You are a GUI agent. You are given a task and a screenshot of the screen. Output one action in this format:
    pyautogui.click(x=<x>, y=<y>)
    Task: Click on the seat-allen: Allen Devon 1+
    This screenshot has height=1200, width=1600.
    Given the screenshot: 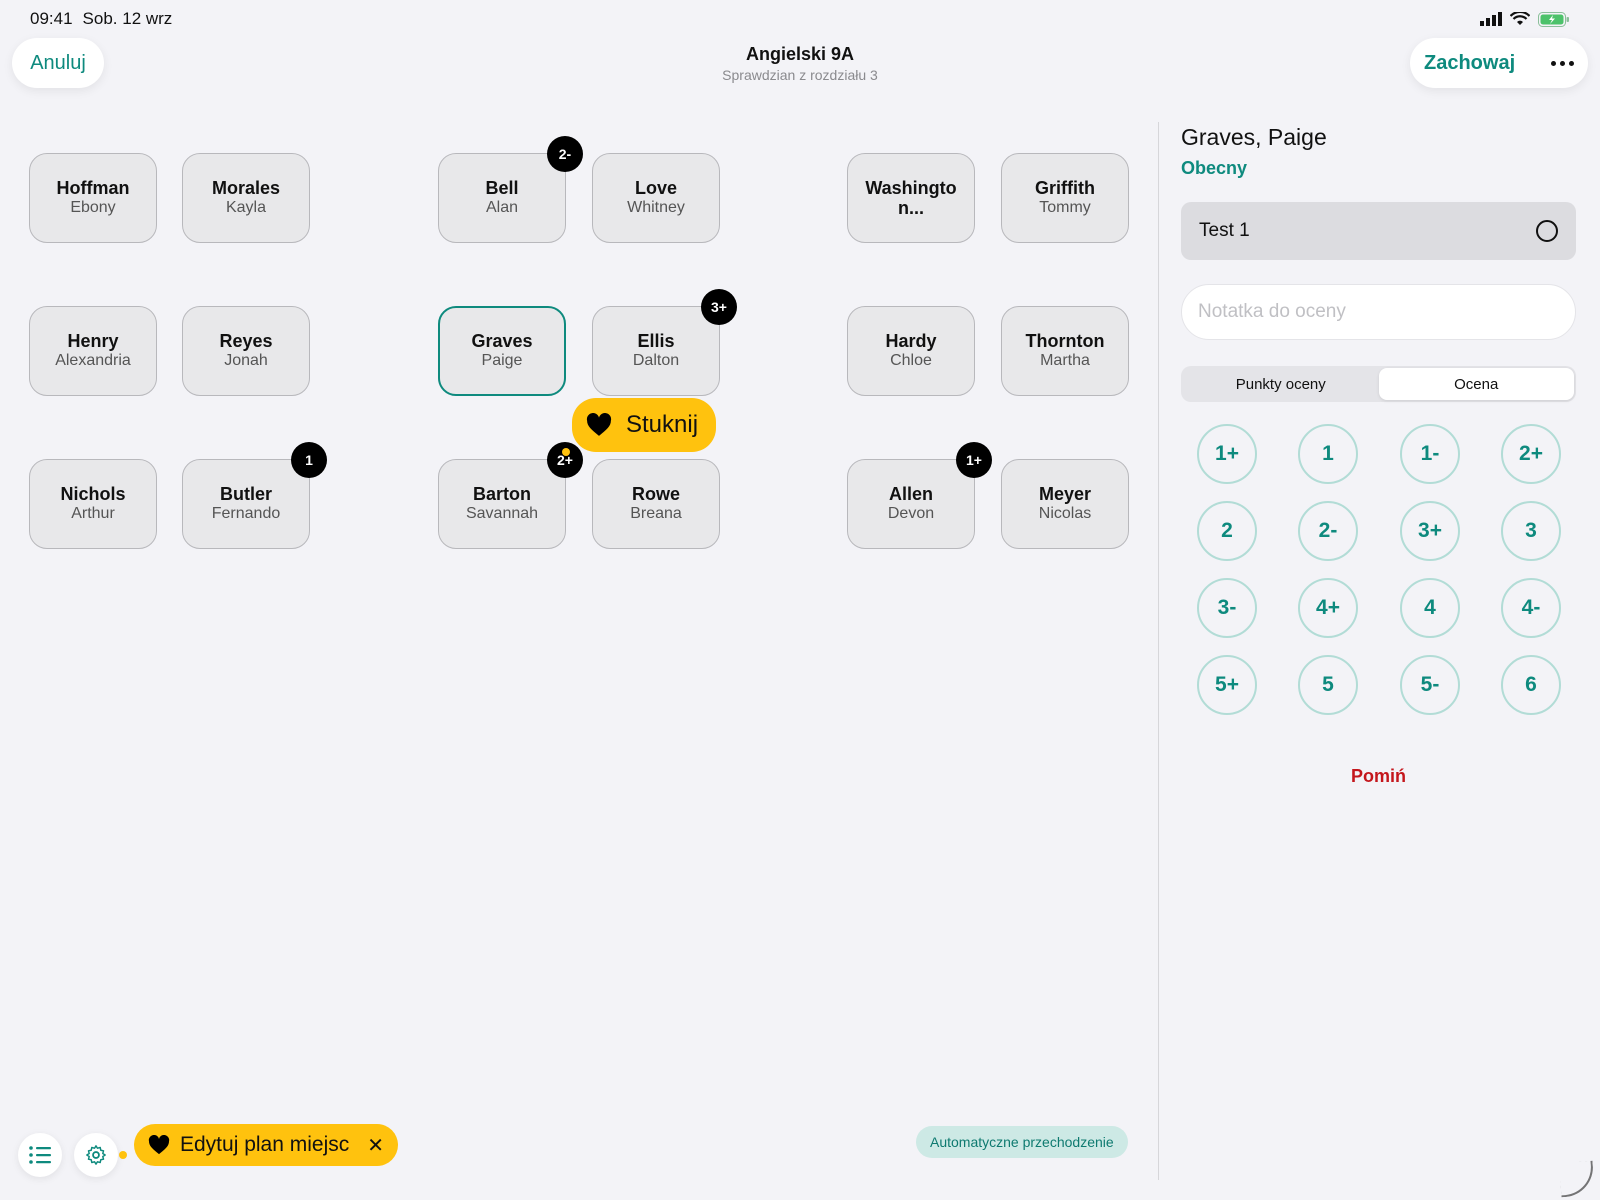 What is the action you would take?
    pyautogui.click(x=919, y=495)
    